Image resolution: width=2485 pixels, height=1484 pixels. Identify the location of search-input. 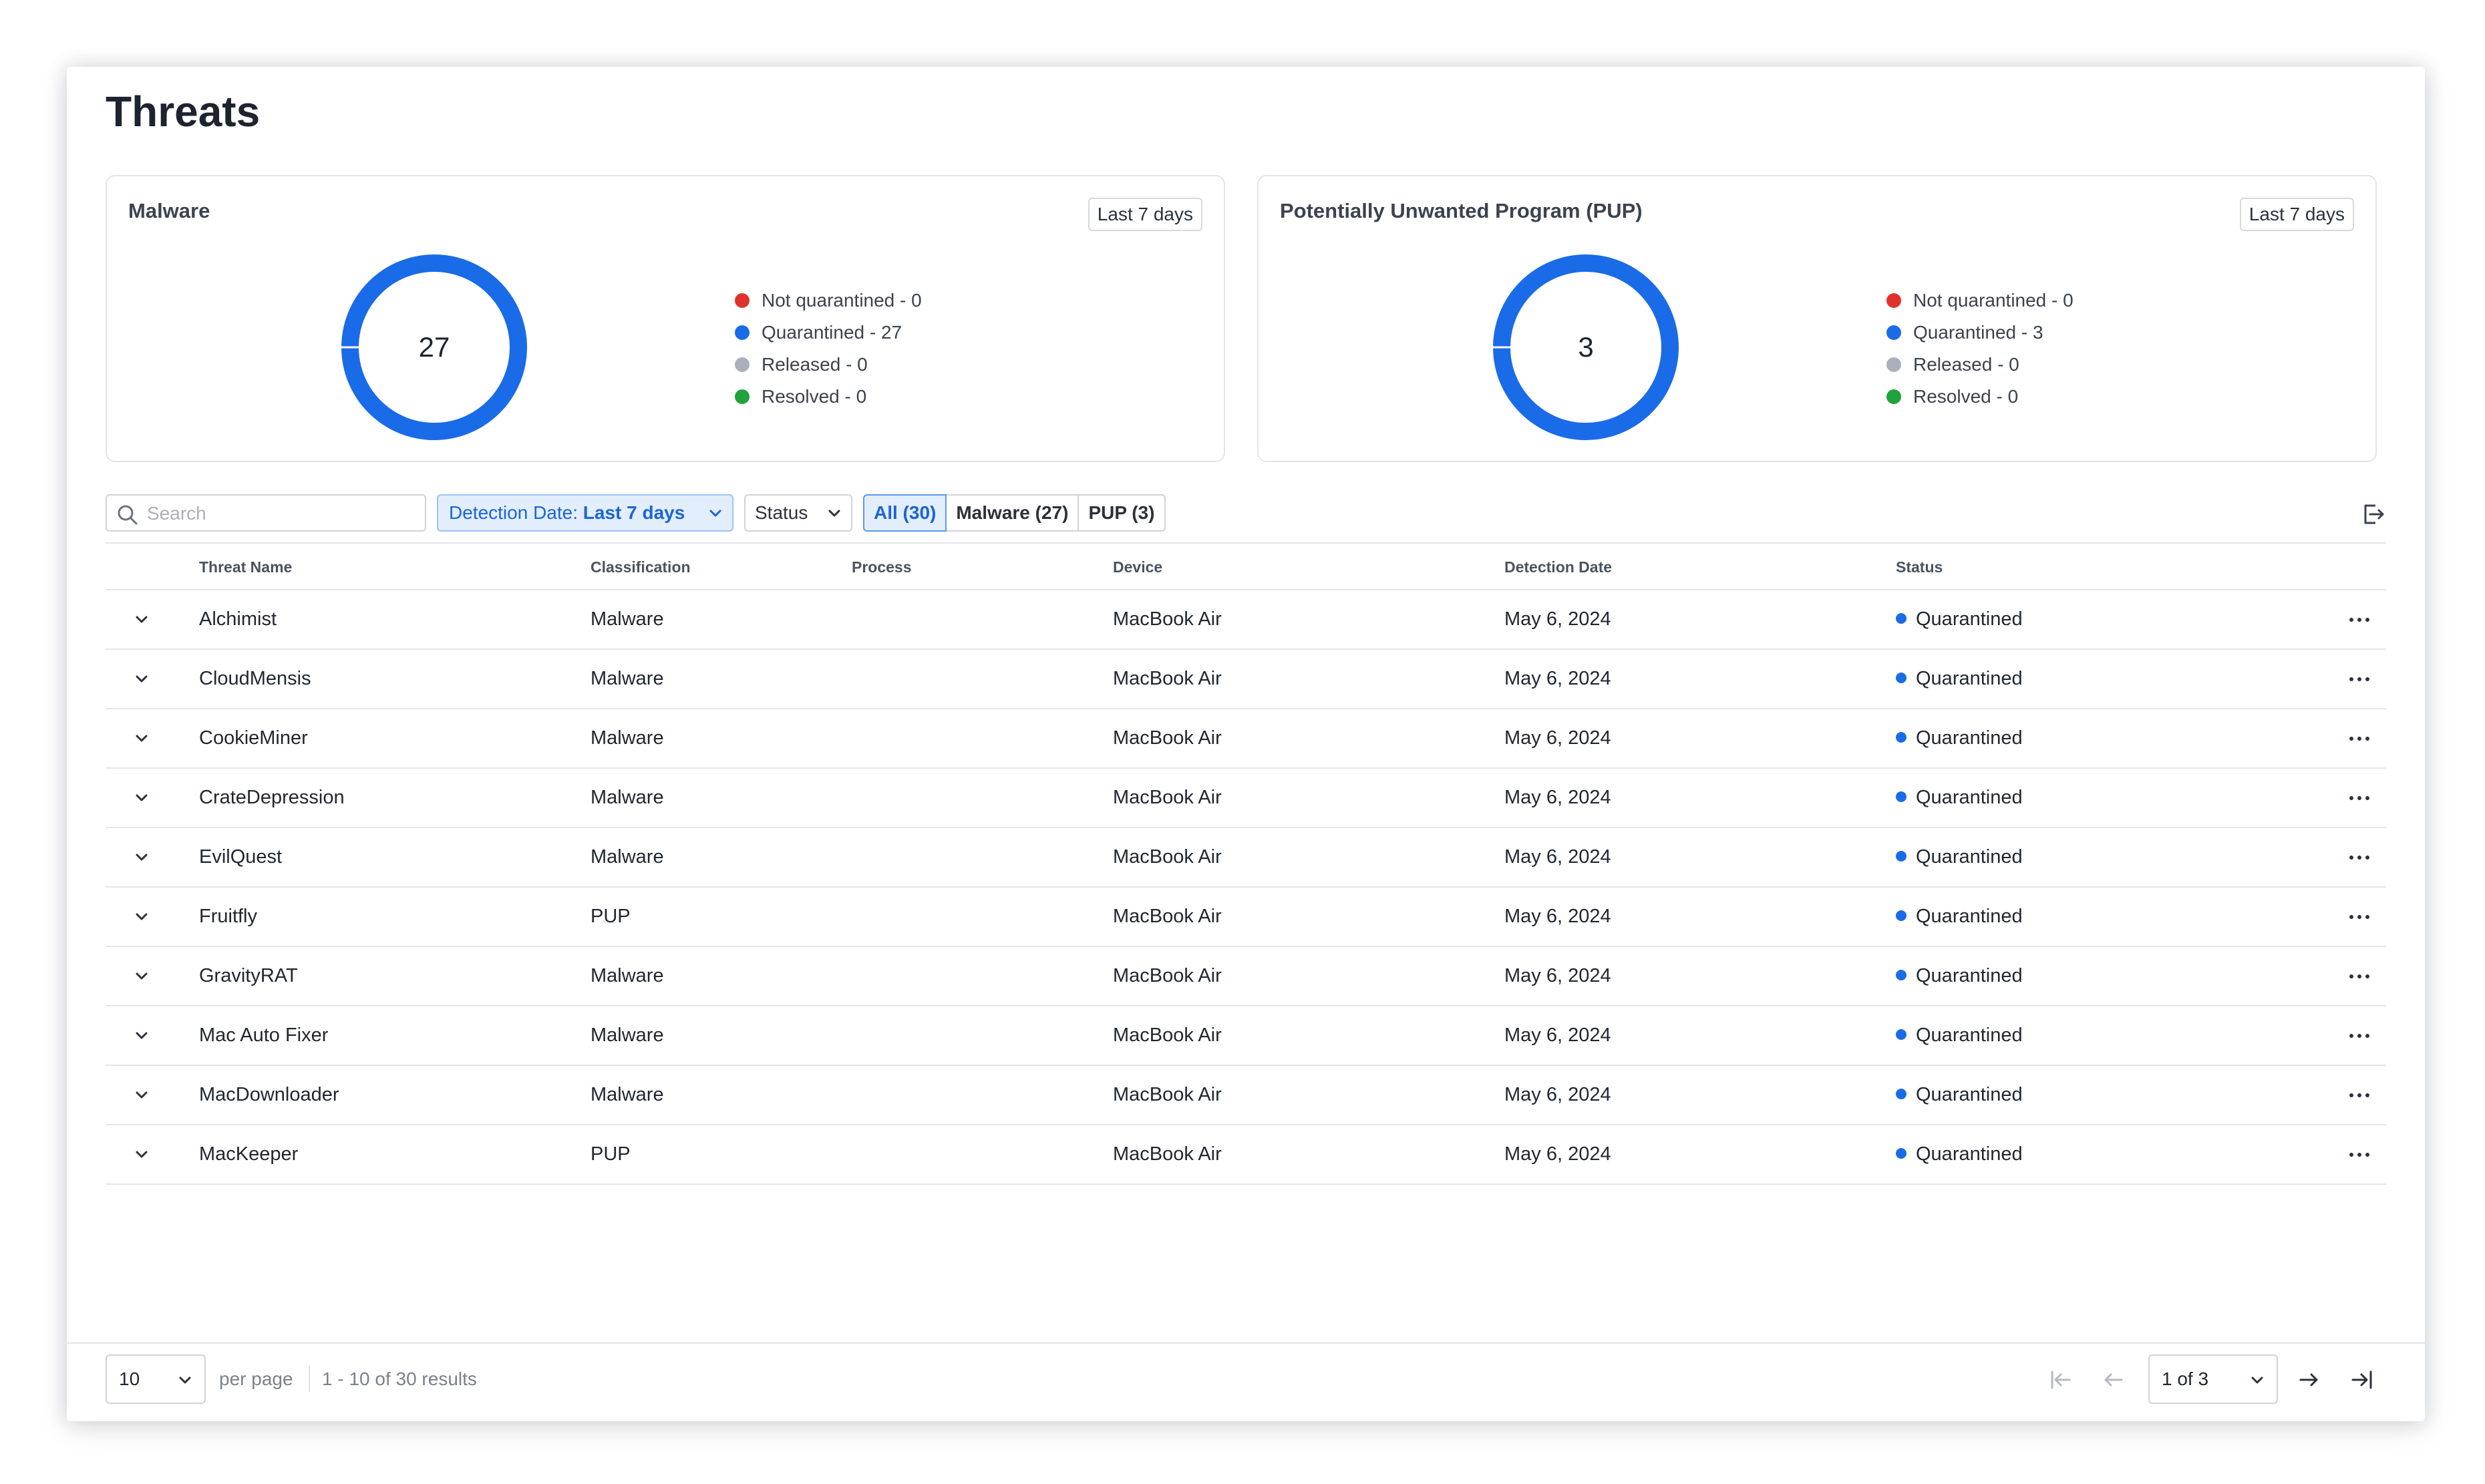
(280, 513).